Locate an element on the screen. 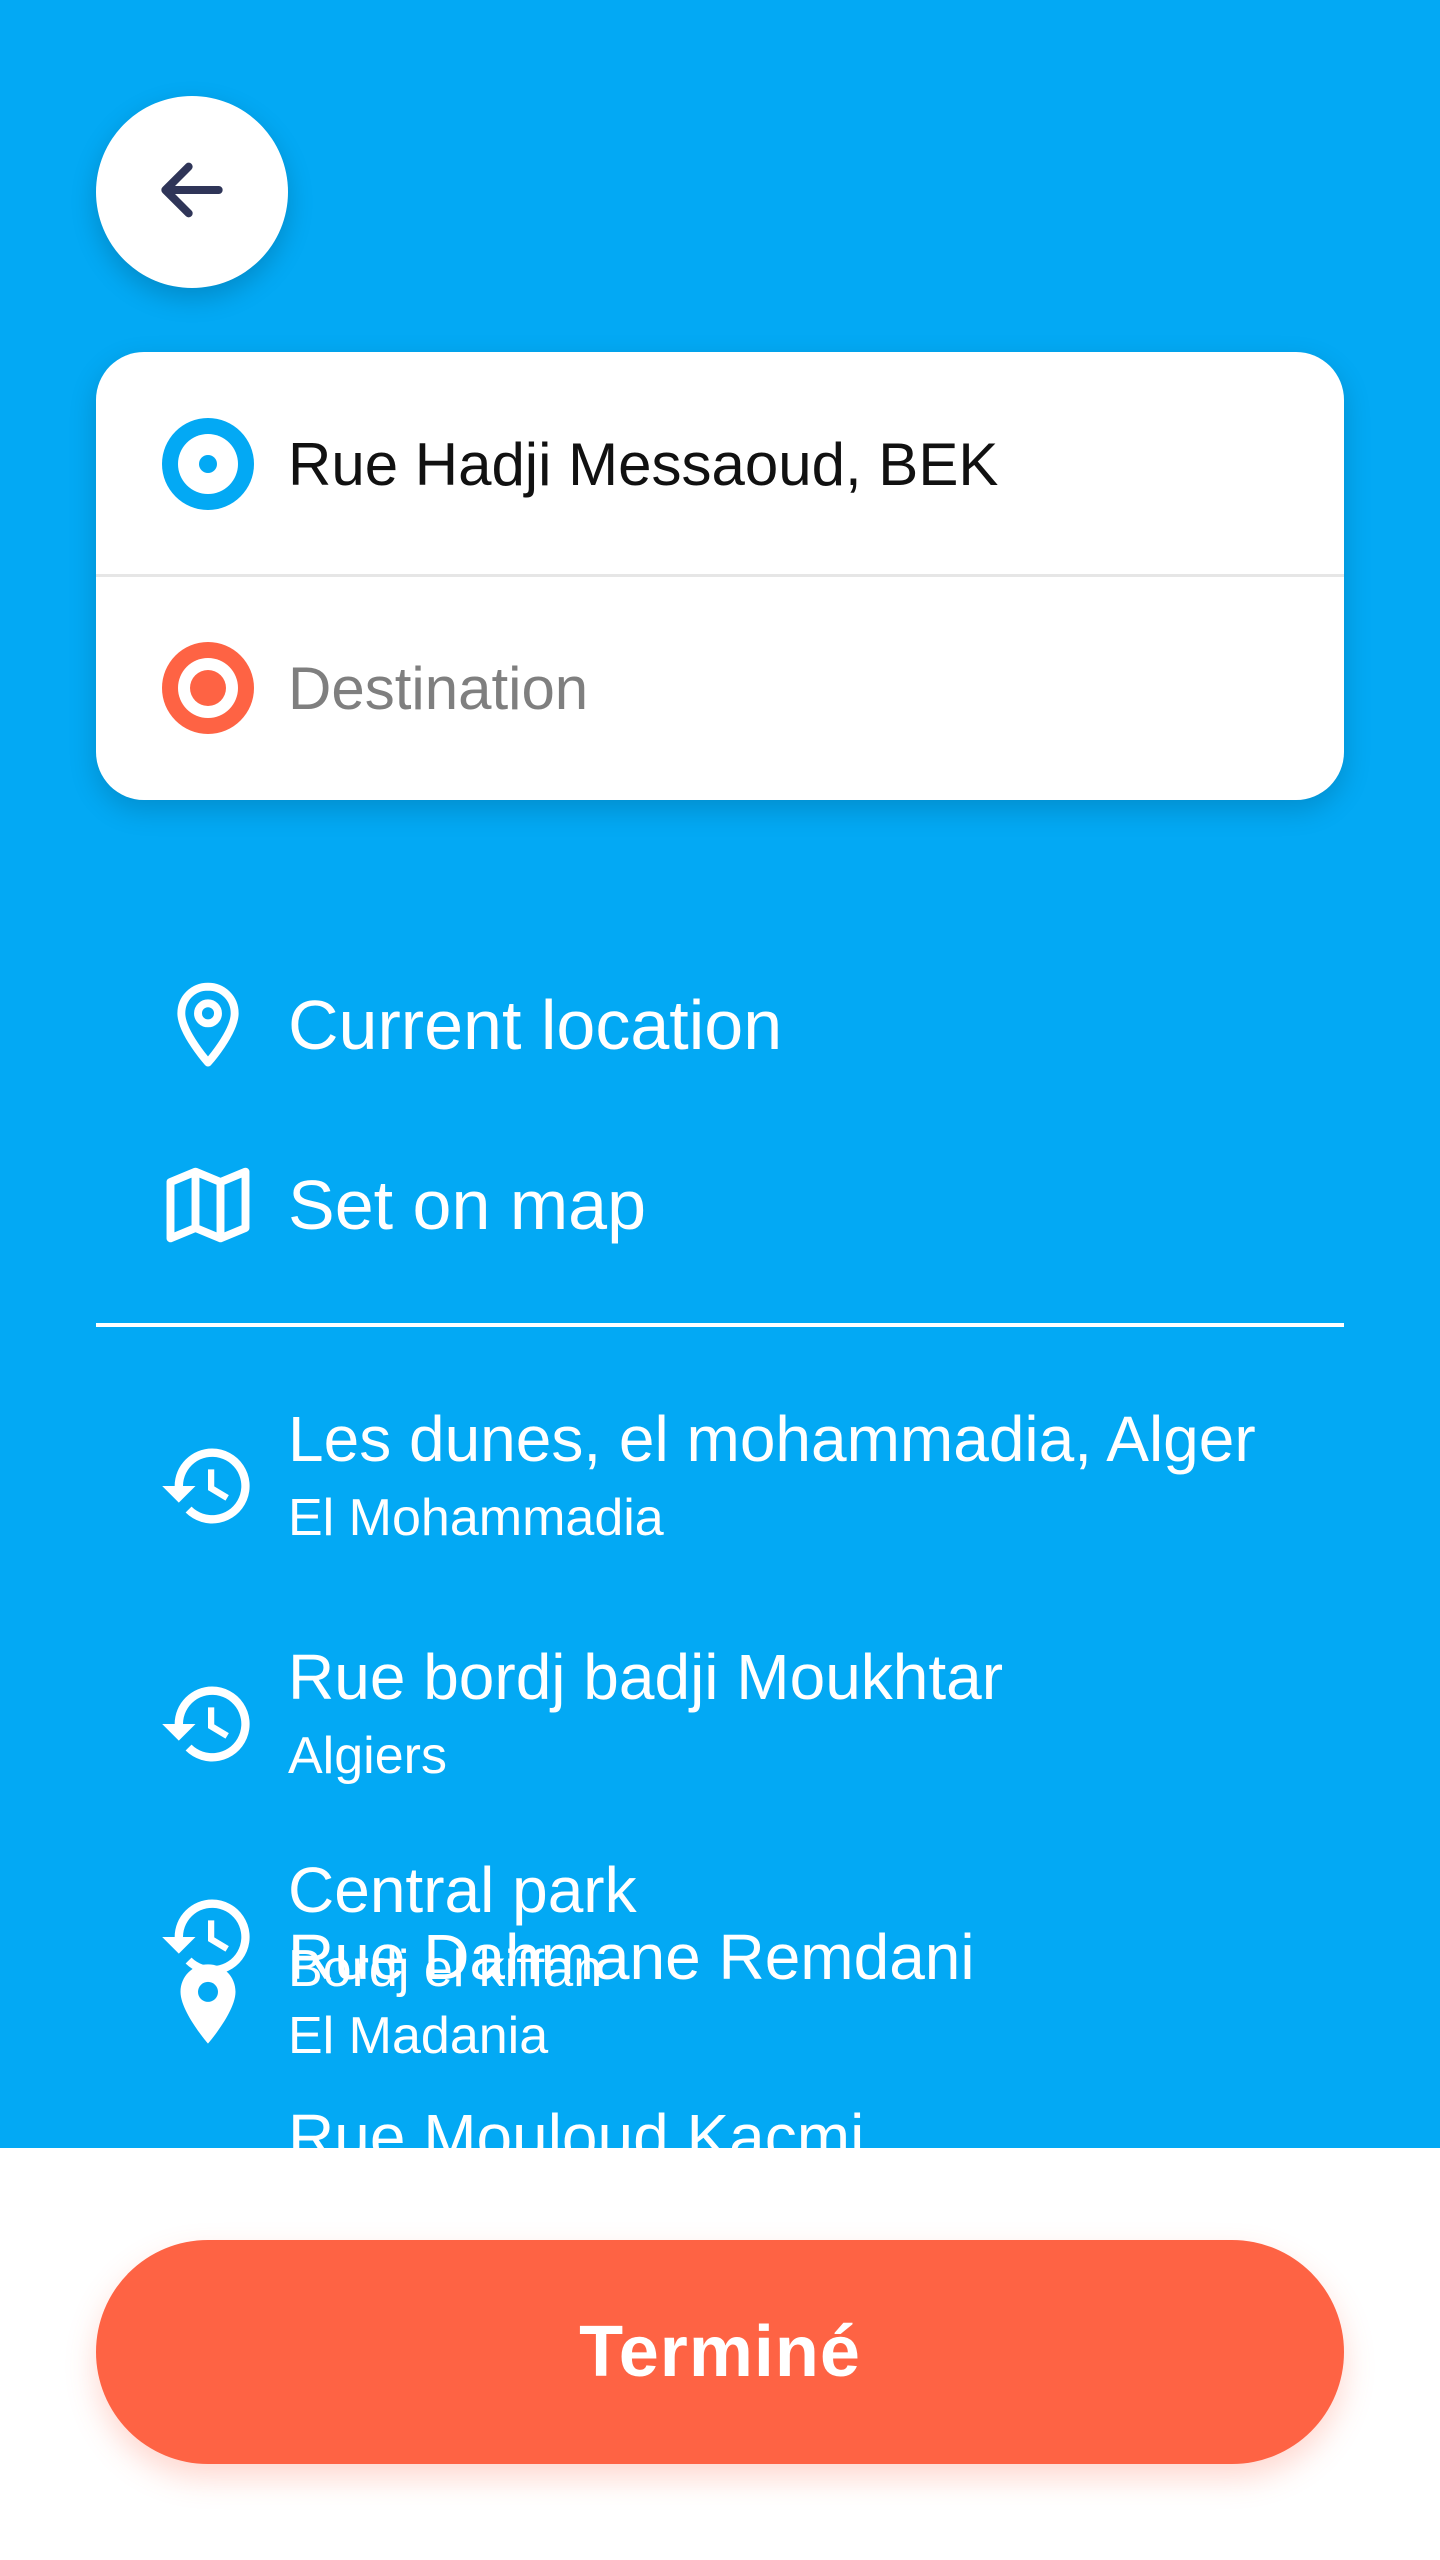  back-button is located at coordinates (192, 192).